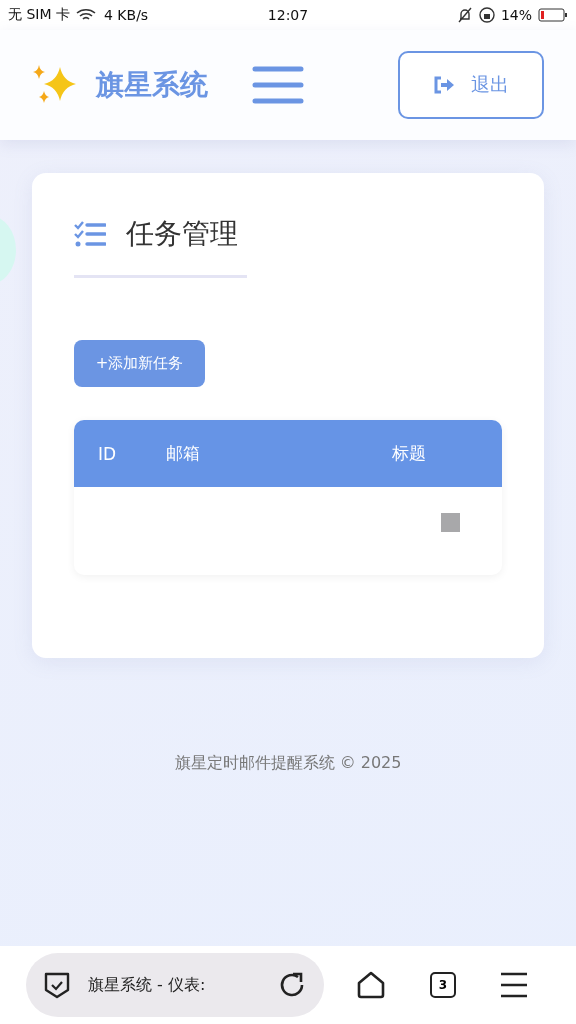  What do you see at coordinates (486, 15) in the screenshot?
I see `rotation-lock-icon` at bounding box center [486, 15].